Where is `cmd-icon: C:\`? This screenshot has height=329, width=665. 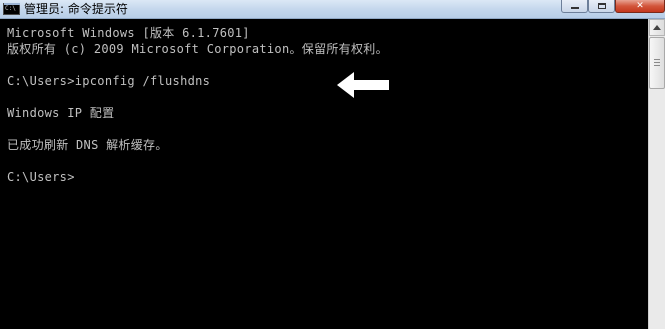 cmd-icon: C:\ is located at coordinates (11, 9).